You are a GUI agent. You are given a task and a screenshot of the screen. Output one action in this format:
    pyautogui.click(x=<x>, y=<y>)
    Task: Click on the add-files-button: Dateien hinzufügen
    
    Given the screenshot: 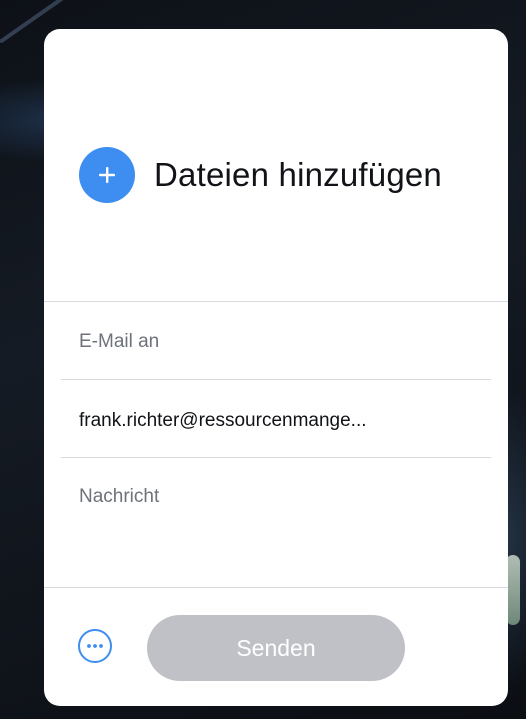 What is the action you would take?
    pyautogui.click(x=260, y=175)
    